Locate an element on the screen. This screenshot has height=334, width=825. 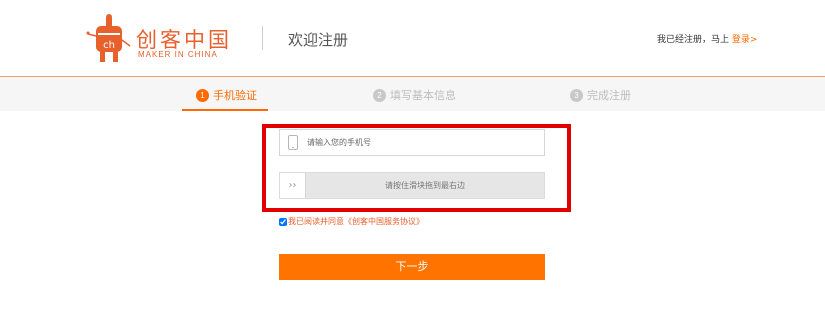
step-number: 1 is located at coordinates (202, 95).